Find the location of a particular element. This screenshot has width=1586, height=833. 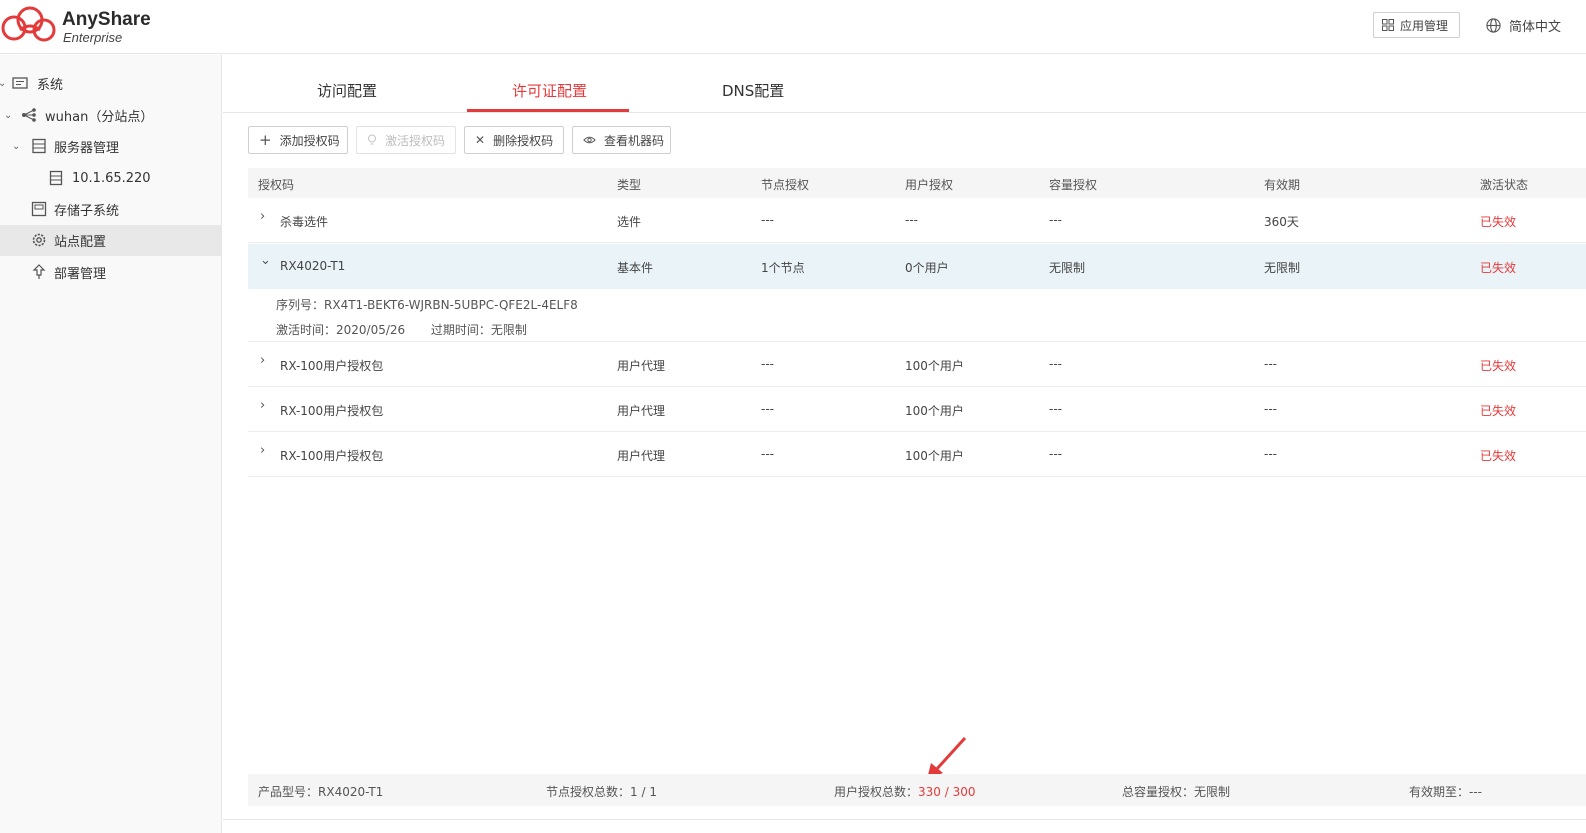

capacity-license: 无限制 is located at coordinates (1067, 268).